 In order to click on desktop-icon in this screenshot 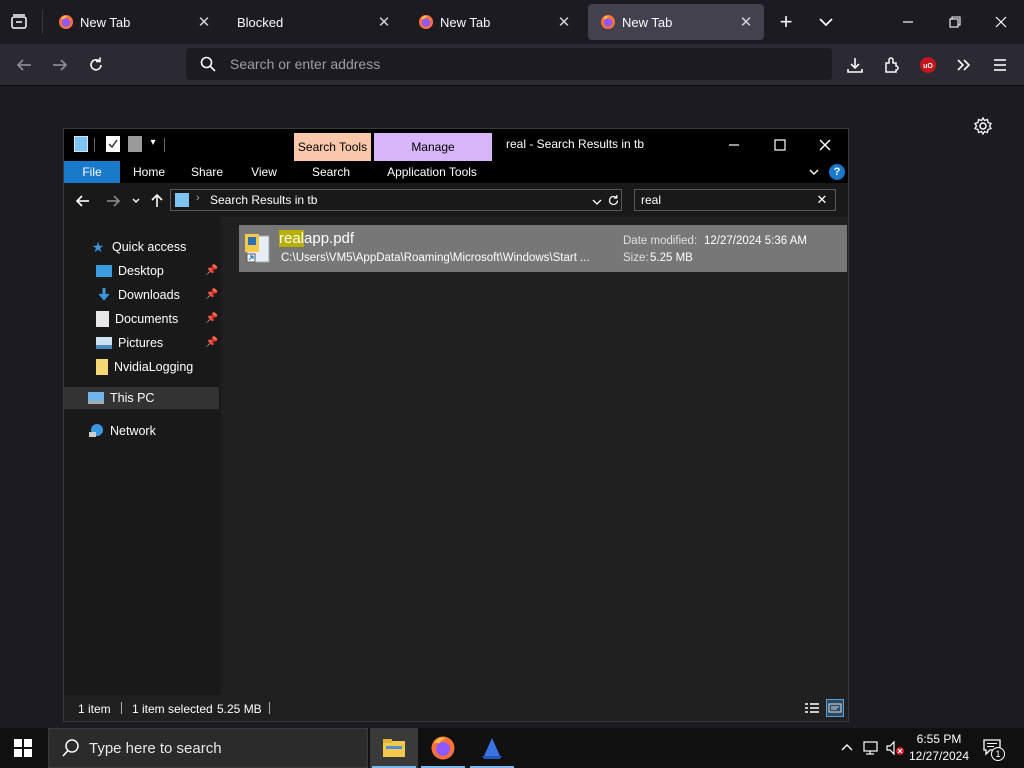, I will do `click(104, 271)`.